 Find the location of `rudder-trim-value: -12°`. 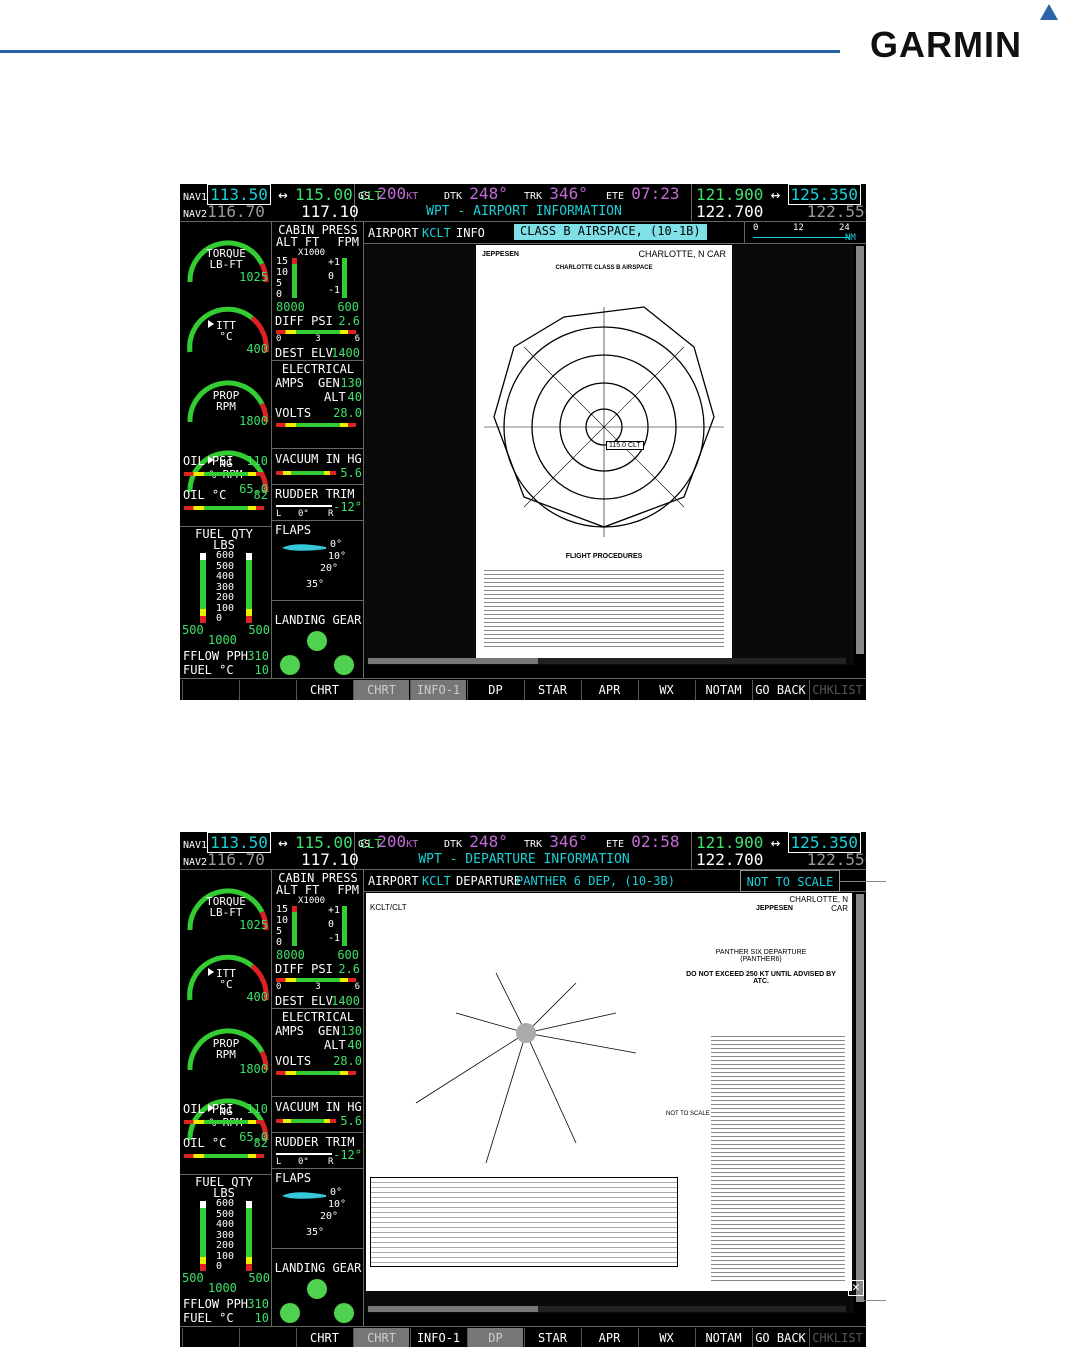

rudder-trim-value: -12° is located at coordinates (347, 1155).